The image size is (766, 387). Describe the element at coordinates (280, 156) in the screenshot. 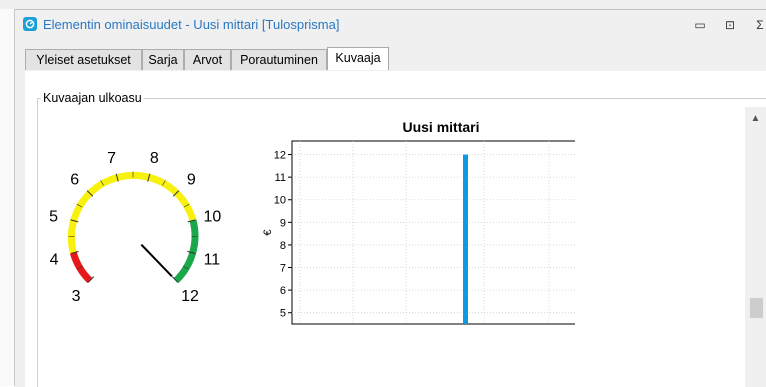

I see `y-tick-label: 12` at that location.